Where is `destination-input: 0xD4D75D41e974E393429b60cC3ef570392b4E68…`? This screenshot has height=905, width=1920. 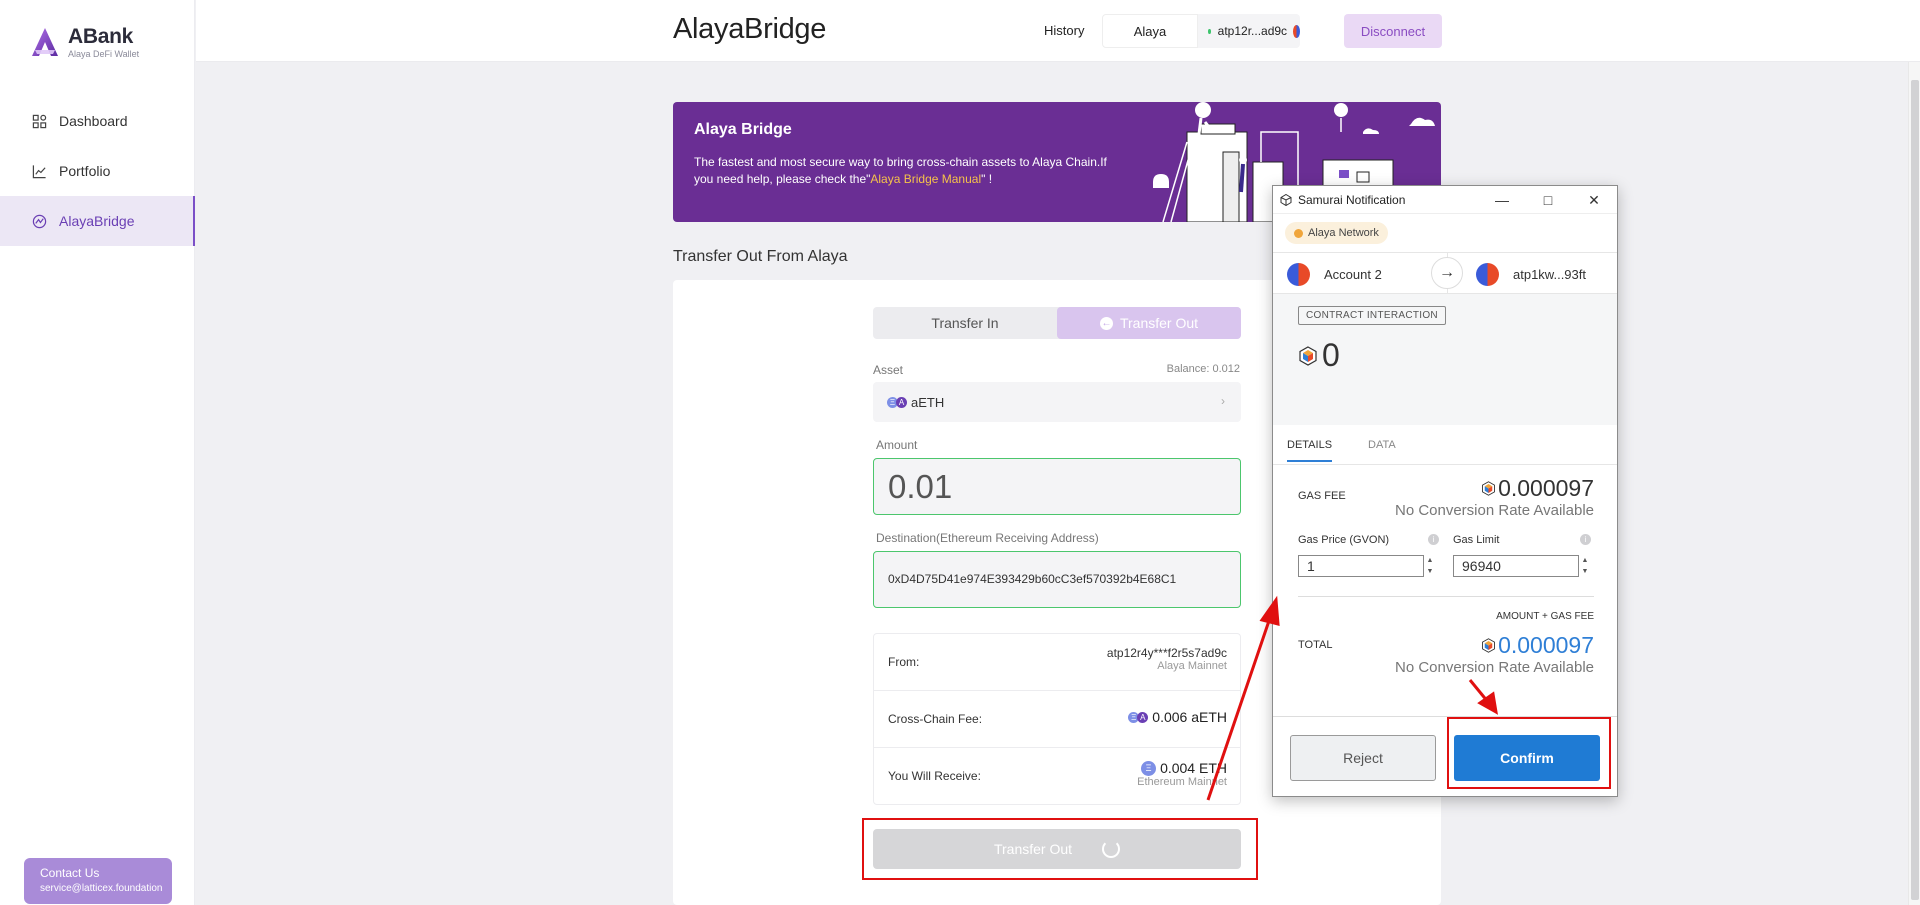 destination-input: 0xD4D75D41e974E393429b60cC3ef570392b4E68… is located at coordinates (1057, 579).